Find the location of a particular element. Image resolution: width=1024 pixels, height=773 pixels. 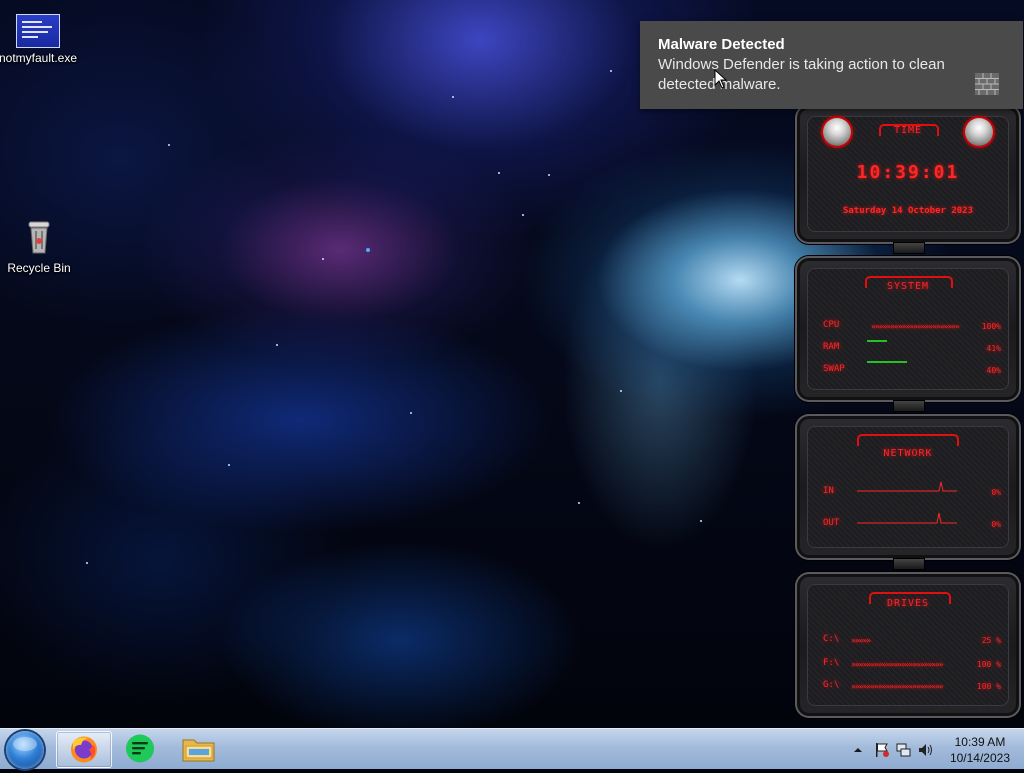

green-notes-icon is located at coordinates (140, 748).